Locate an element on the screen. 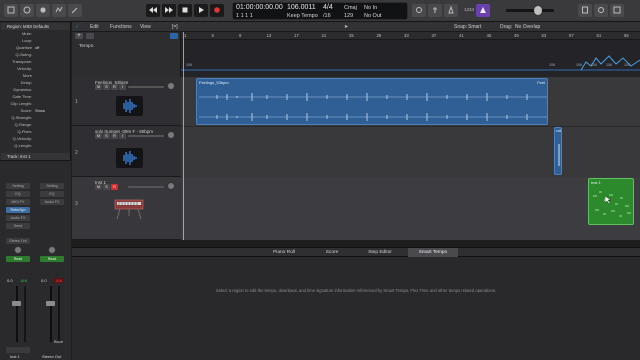  region-header: Region: MIDI Defaults is located at coordinates (35, 26).